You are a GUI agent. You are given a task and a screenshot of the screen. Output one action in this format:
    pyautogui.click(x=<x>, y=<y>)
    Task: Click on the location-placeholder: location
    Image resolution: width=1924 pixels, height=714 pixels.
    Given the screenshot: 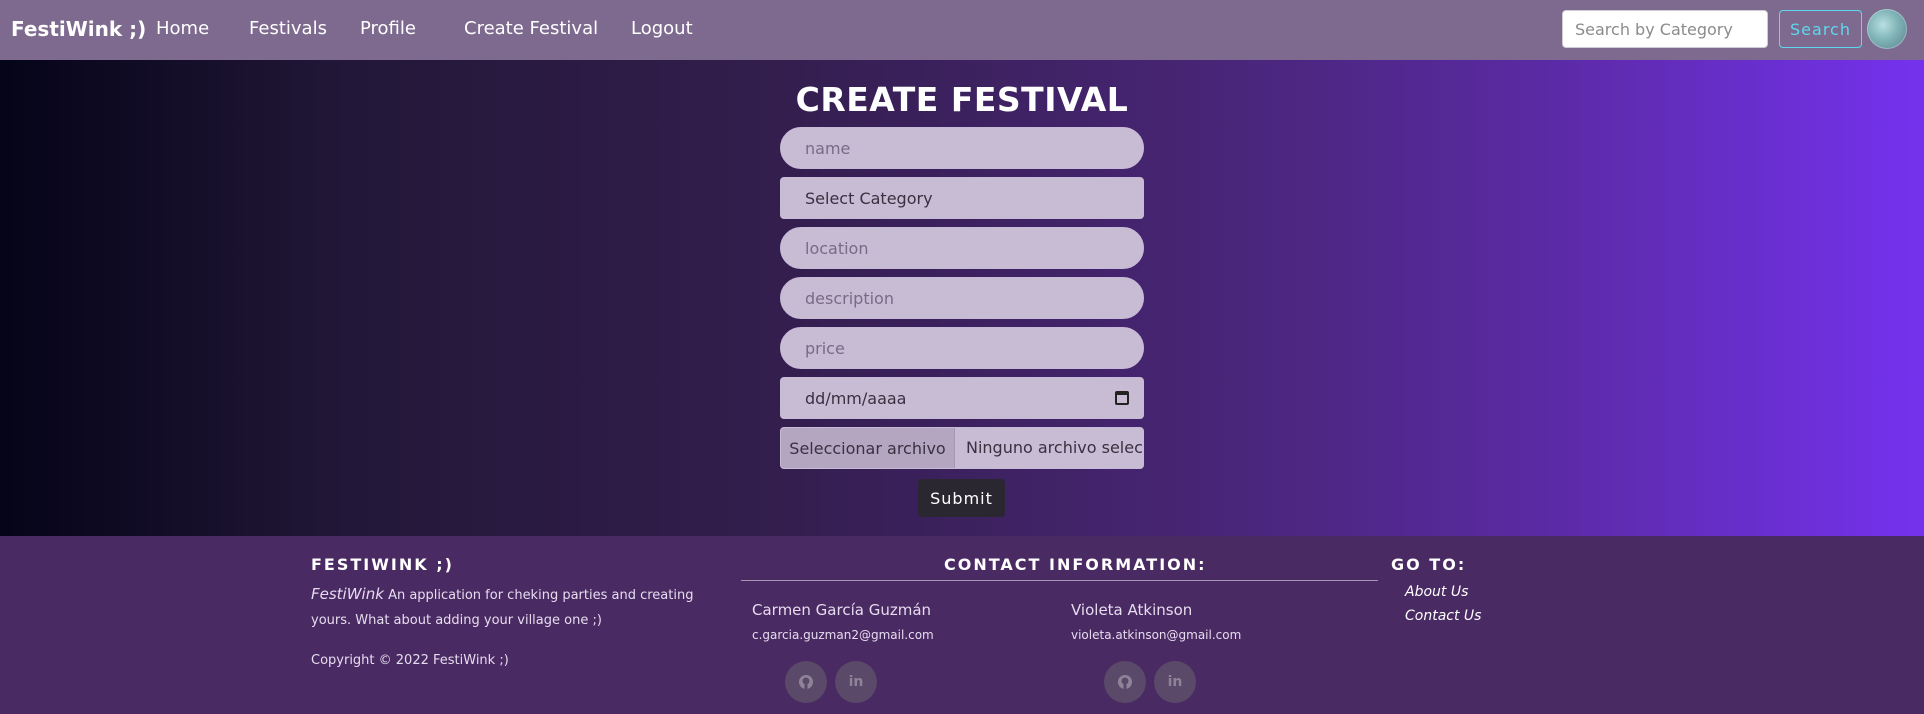 What is the action you would take?
    pyautogui.click(x=837, y=248)
    